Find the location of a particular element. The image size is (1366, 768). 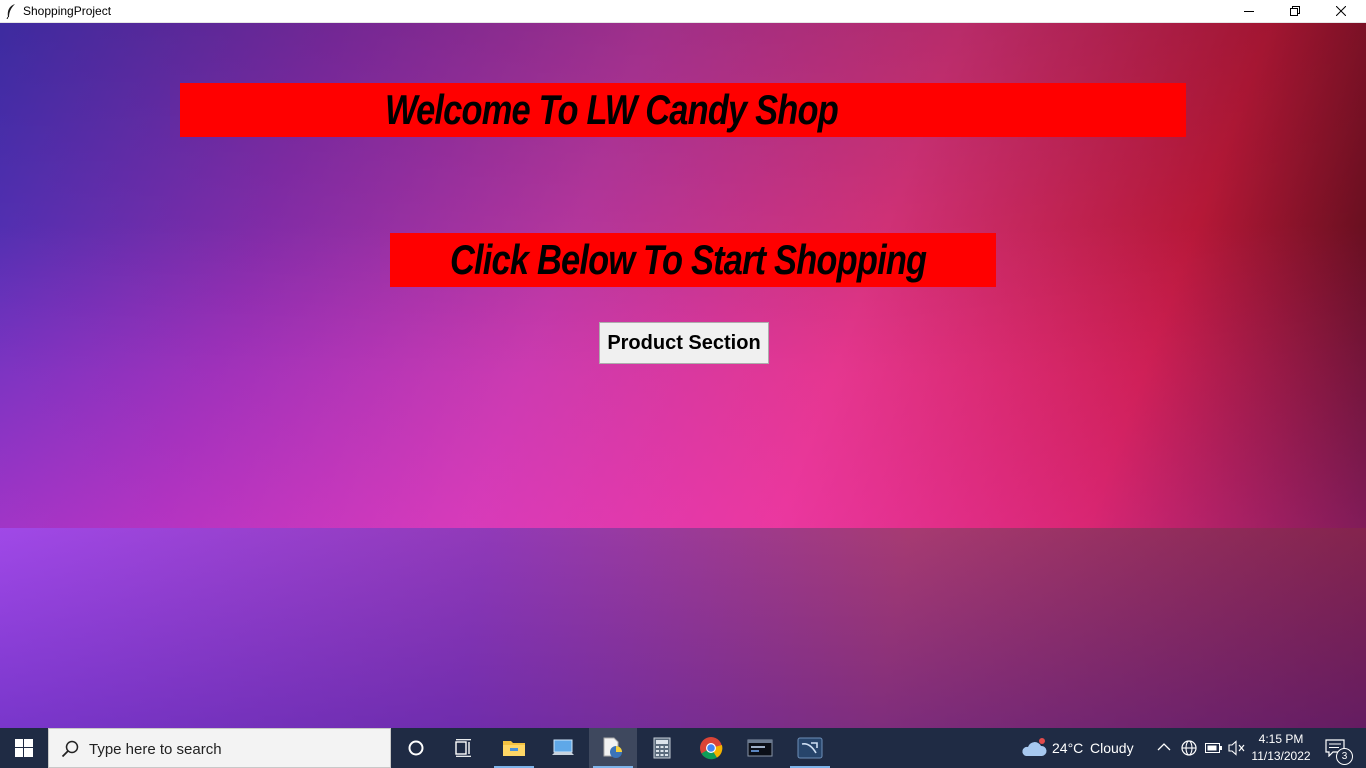

welcome-text: Welcome To LW Candy Shop is located at coordinates (612, 109).